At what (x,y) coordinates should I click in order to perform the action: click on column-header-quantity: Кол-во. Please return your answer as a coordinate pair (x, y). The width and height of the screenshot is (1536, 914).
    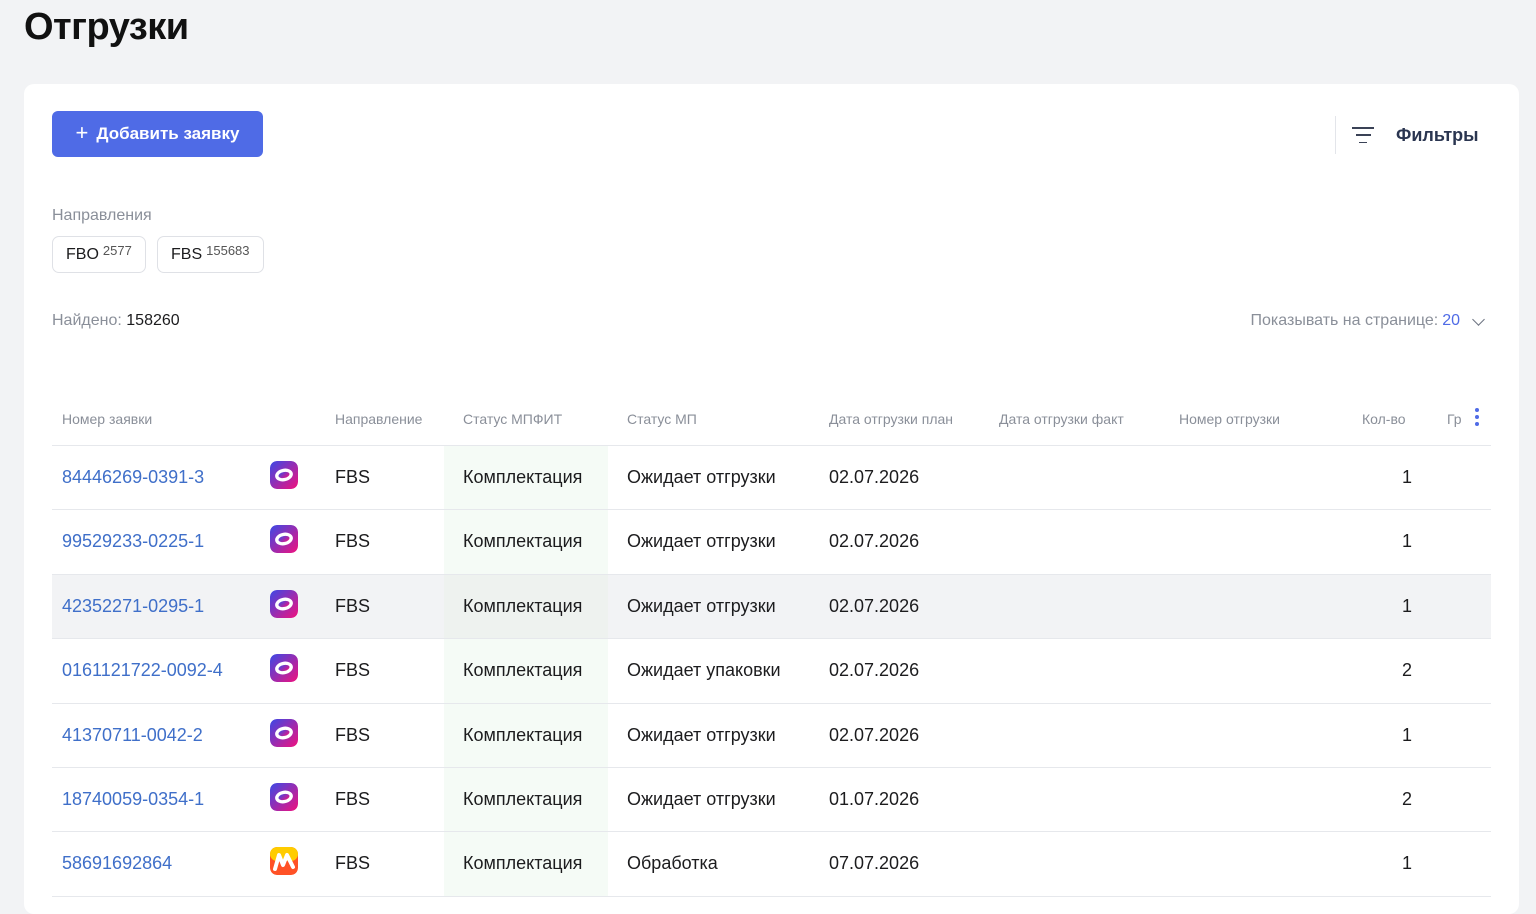
    Looking at the image, I should click on (1384, 419).